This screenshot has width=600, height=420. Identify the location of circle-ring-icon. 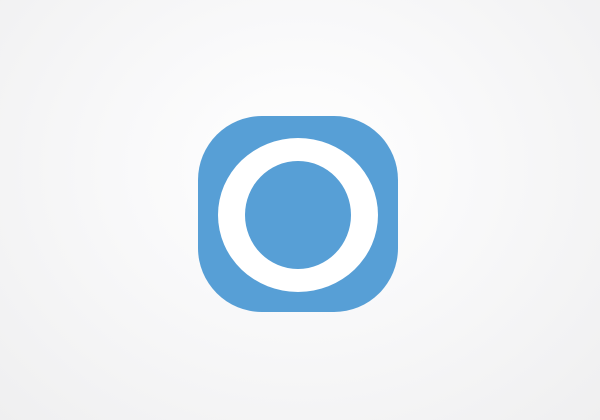
(298, 215).